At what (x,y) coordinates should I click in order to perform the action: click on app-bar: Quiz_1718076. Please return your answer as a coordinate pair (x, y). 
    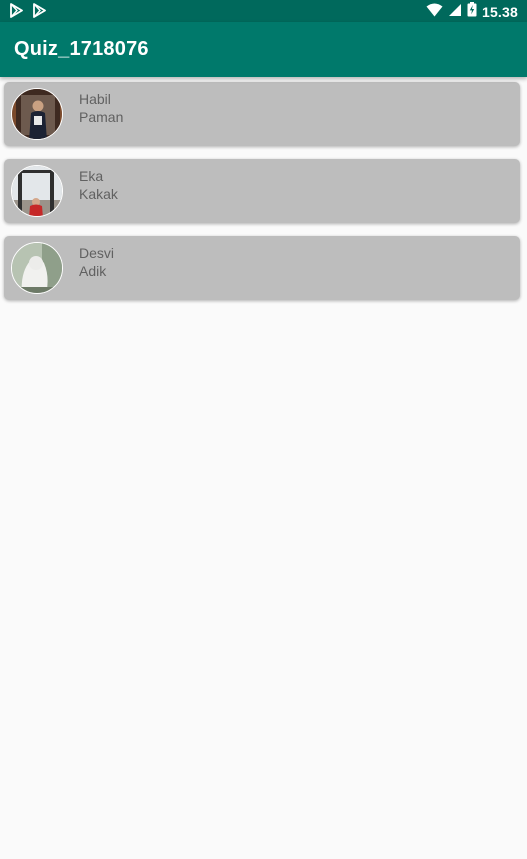
    Looking at the image, I should click on (263, 49).